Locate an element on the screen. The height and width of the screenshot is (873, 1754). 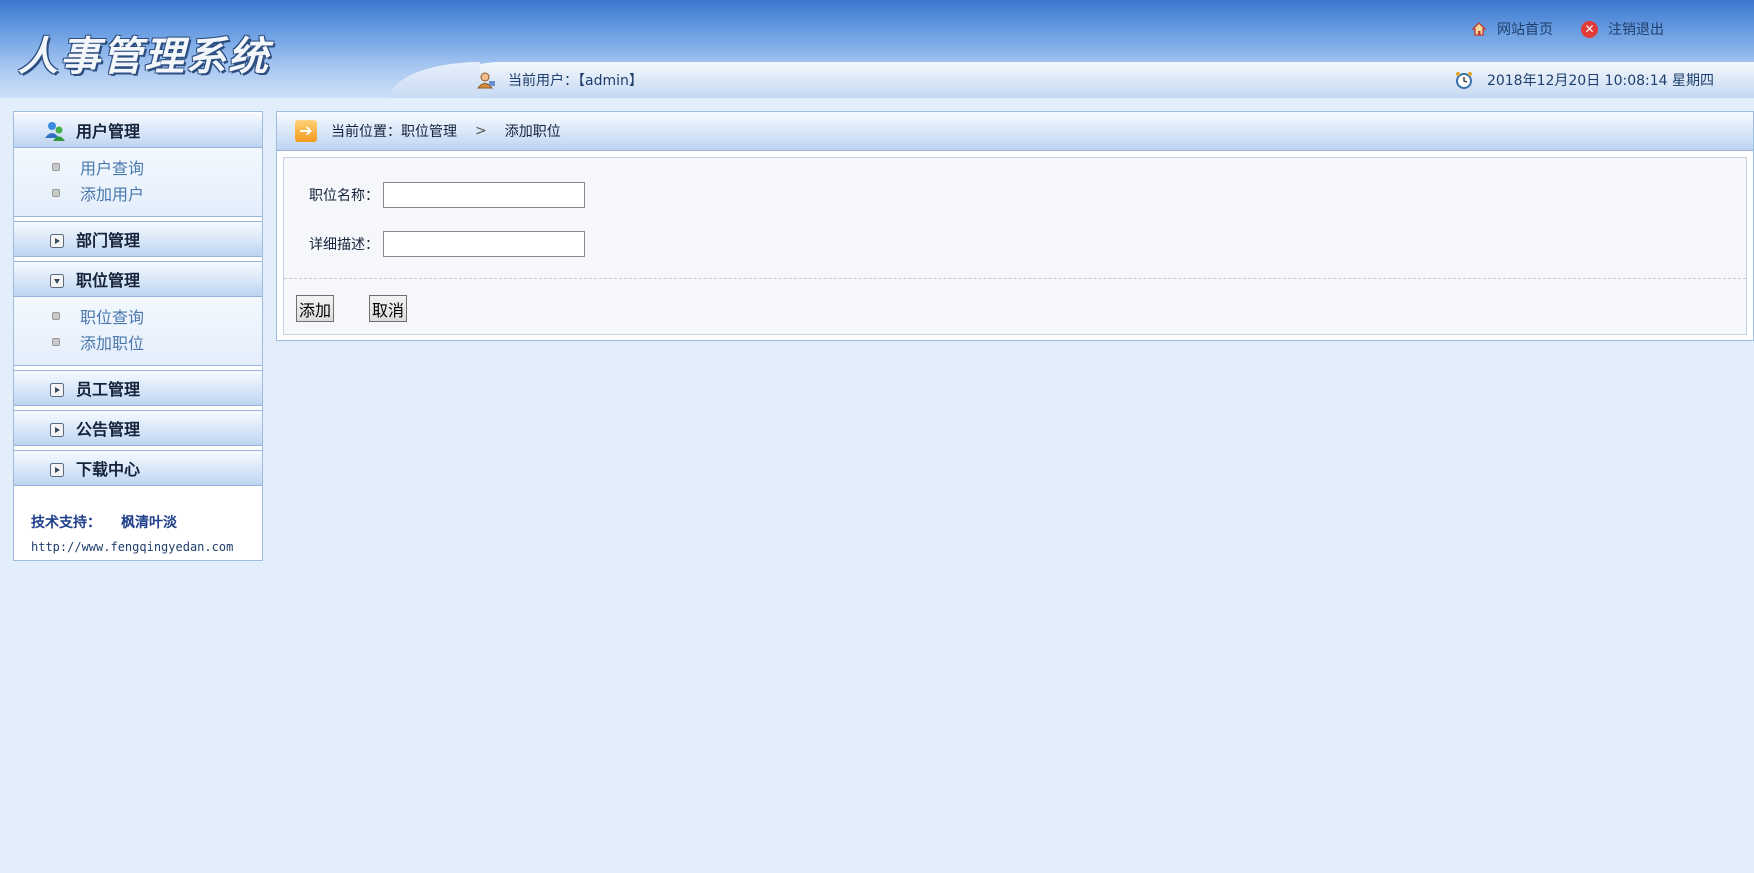
breadcrumb-current: 添加职位 is located at coordinates (532, 132).